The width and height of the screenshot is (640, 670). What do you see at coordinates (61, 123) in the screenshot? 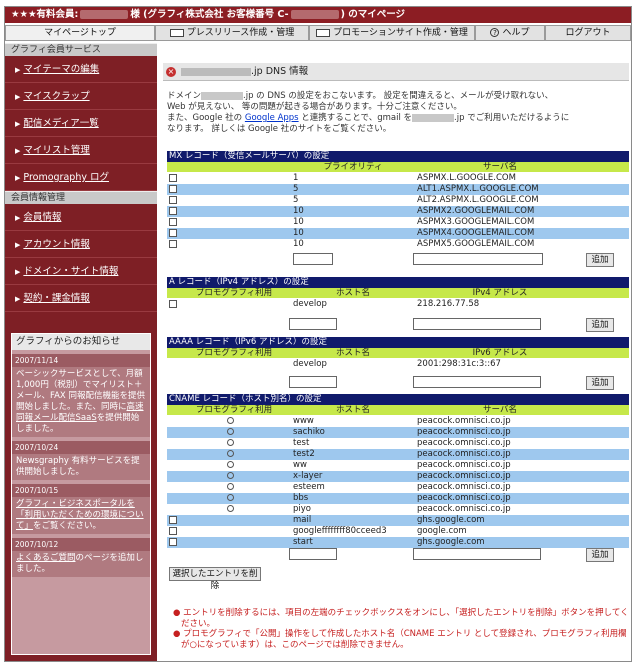
I see `sidebar-item-label: 配信メディア一覧` at bounding box center [61, 123].